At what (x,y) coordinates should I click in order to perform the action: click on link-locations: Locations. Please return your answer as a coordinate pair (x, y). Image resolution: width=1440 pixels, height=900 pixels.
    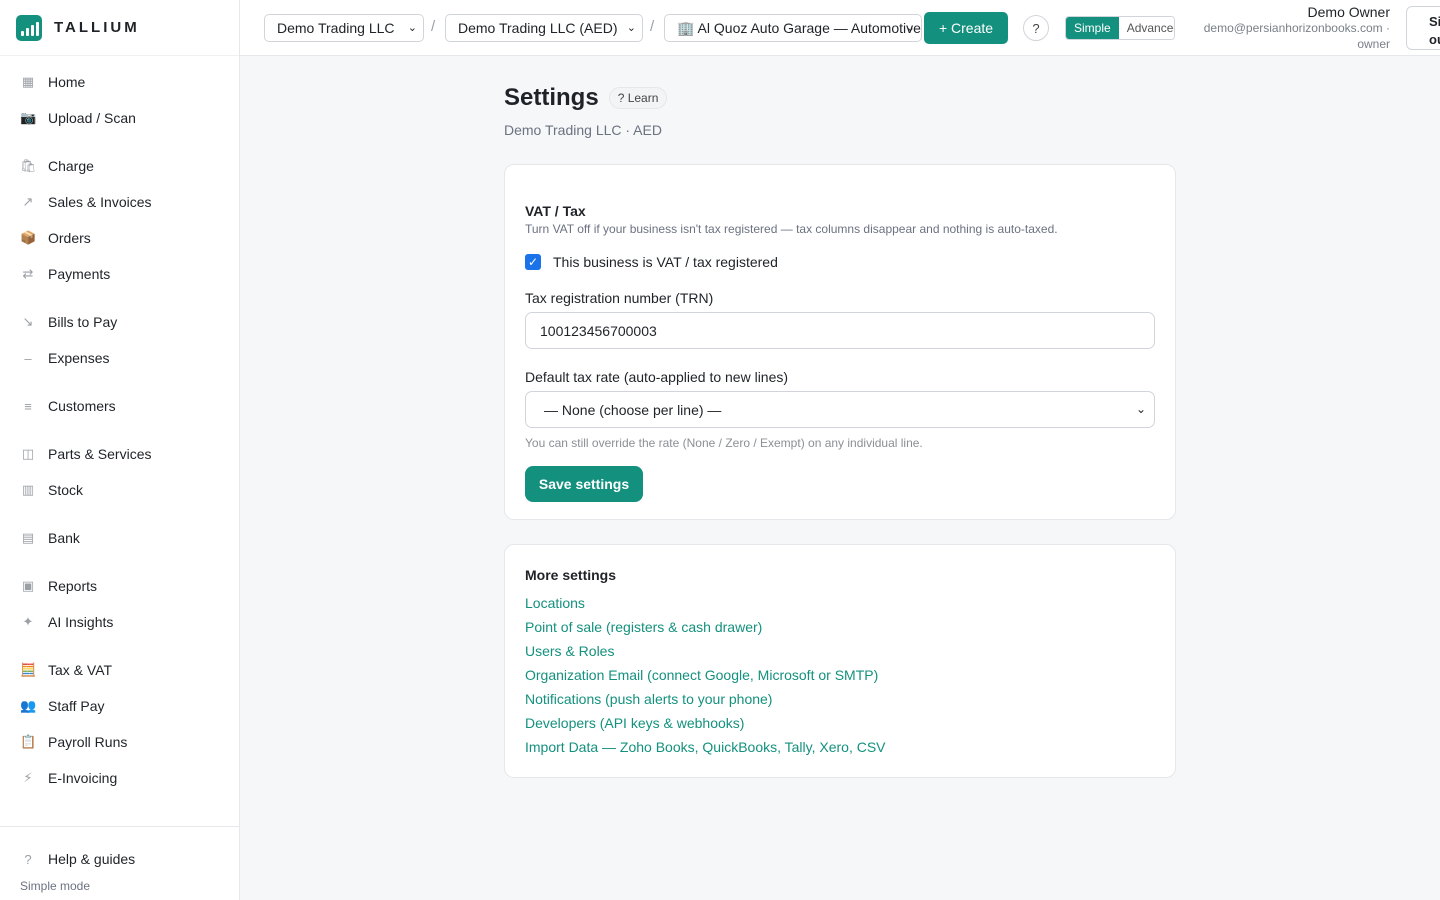
    Looking at the image, I should click on (840, 603).